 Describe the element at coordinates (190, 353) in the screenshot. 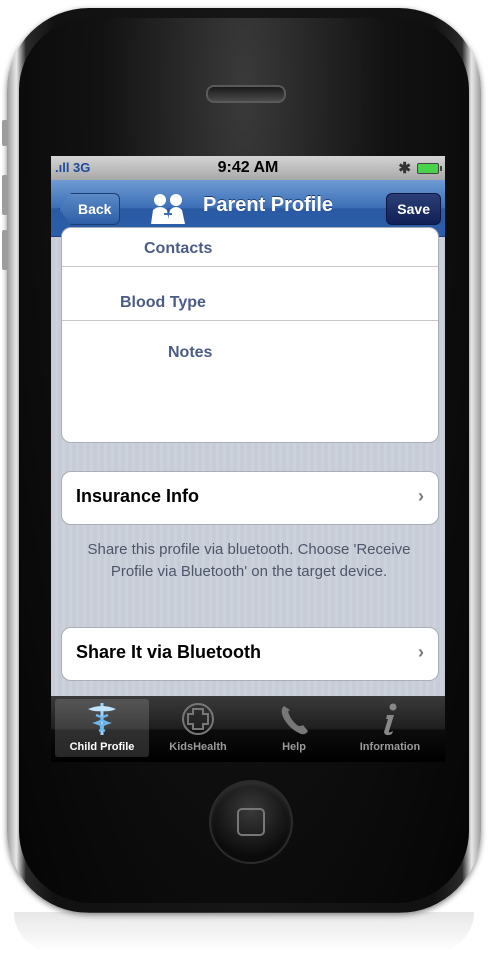

I see `notes-label: Notes` at that location.